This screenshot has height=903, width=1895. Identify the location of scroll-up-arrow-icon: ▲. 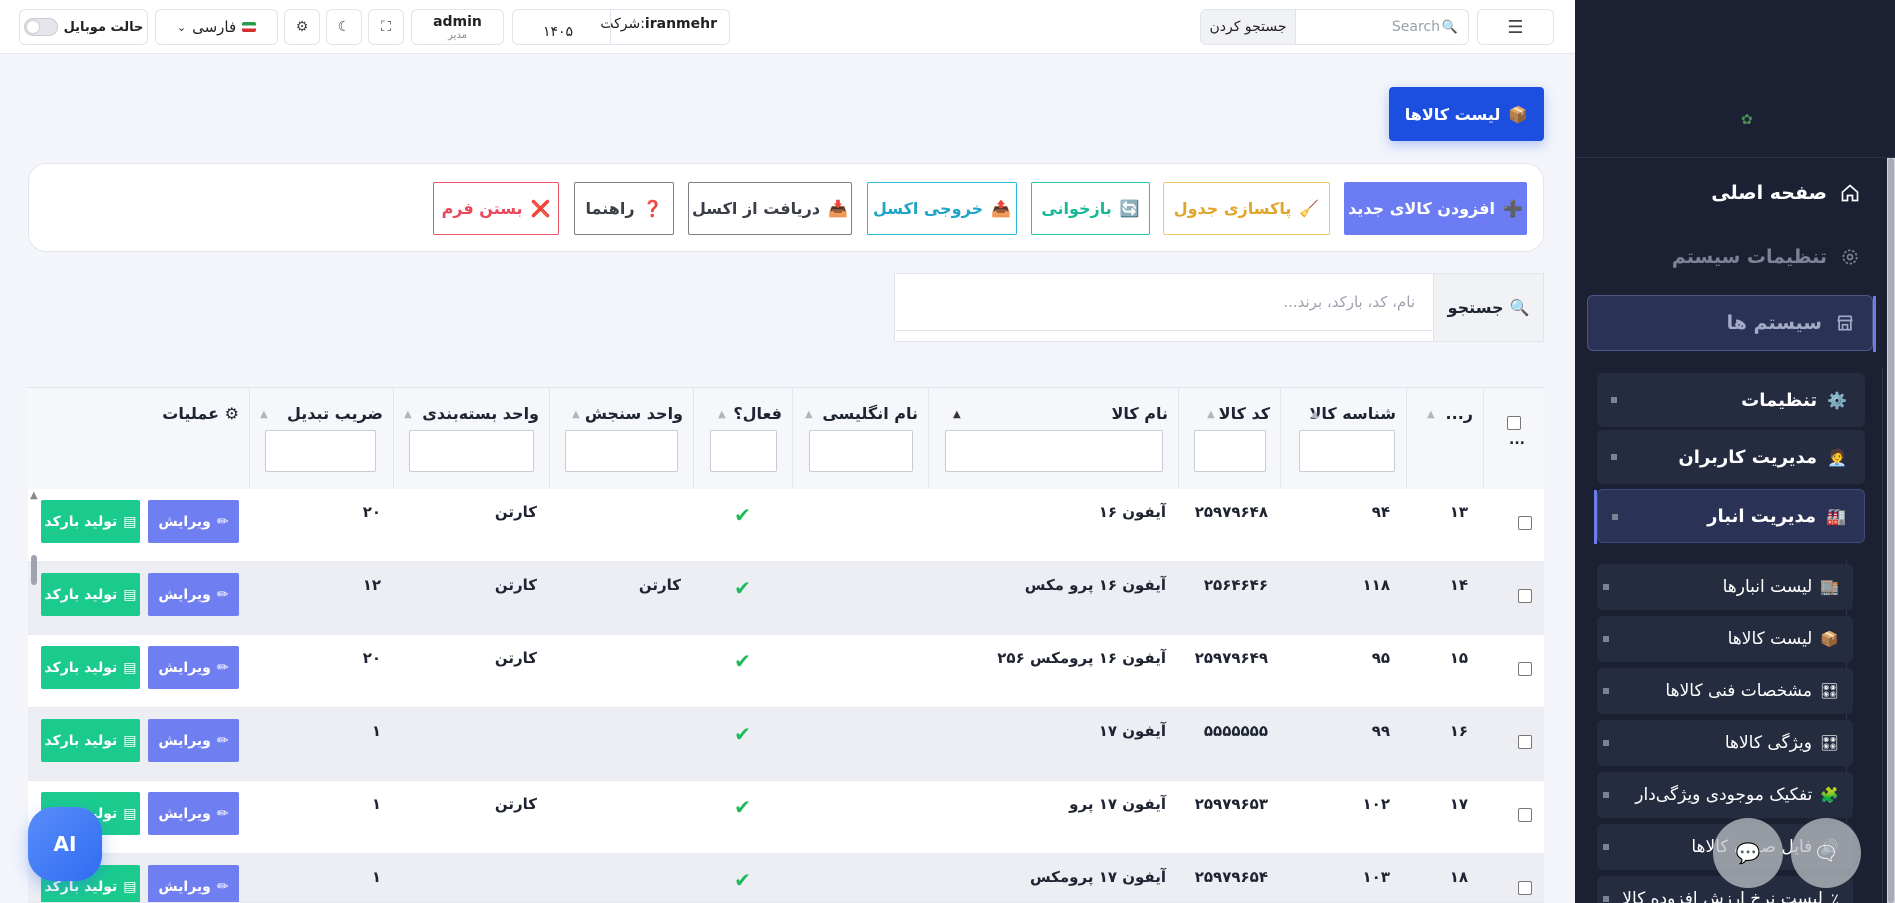
(34, 495).